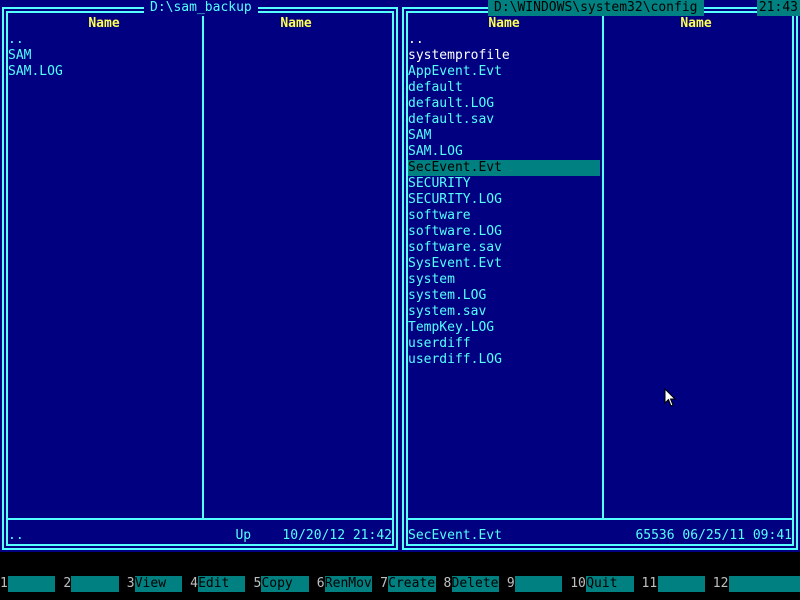  What do you see at coordinates (610, 584) in the screenshot?
I see `fkey-label: Quit` at bounding box center [610, 584].